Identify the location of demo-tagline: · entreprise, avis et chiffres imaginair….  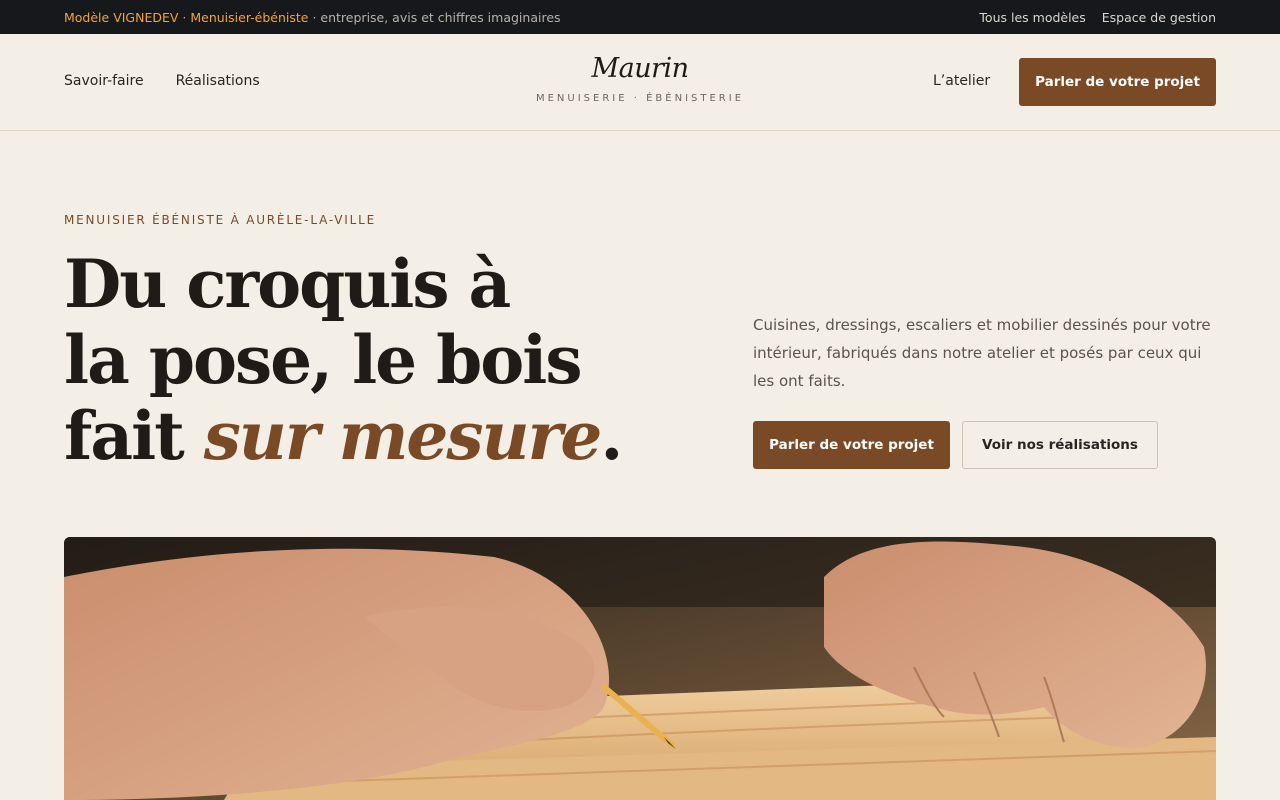
(434, 17).